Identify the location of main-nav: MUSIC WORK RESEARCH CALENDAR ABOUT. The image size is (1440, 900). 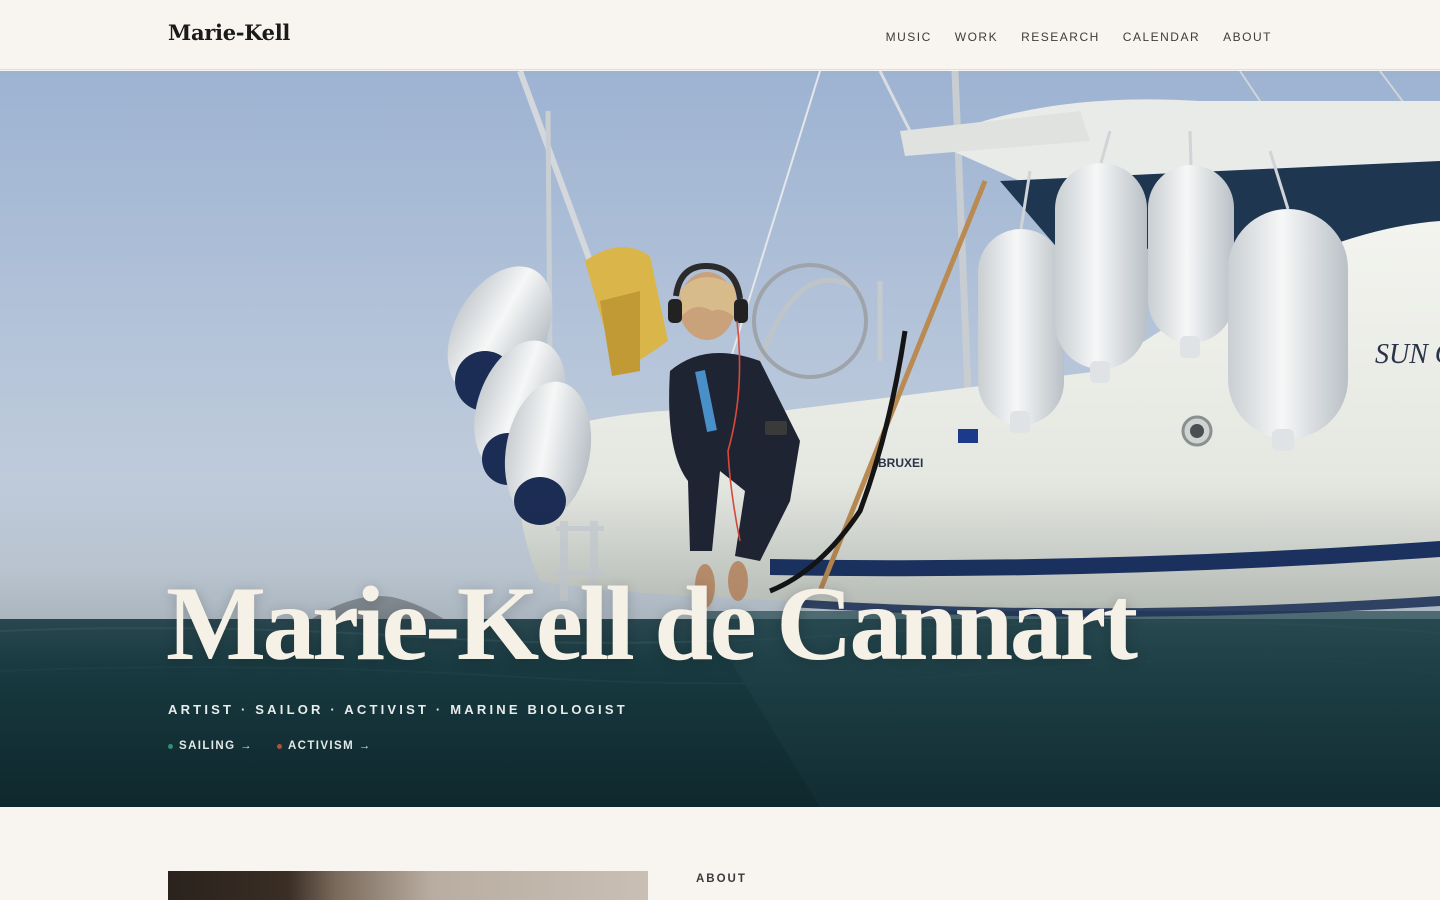
(1079, 37).